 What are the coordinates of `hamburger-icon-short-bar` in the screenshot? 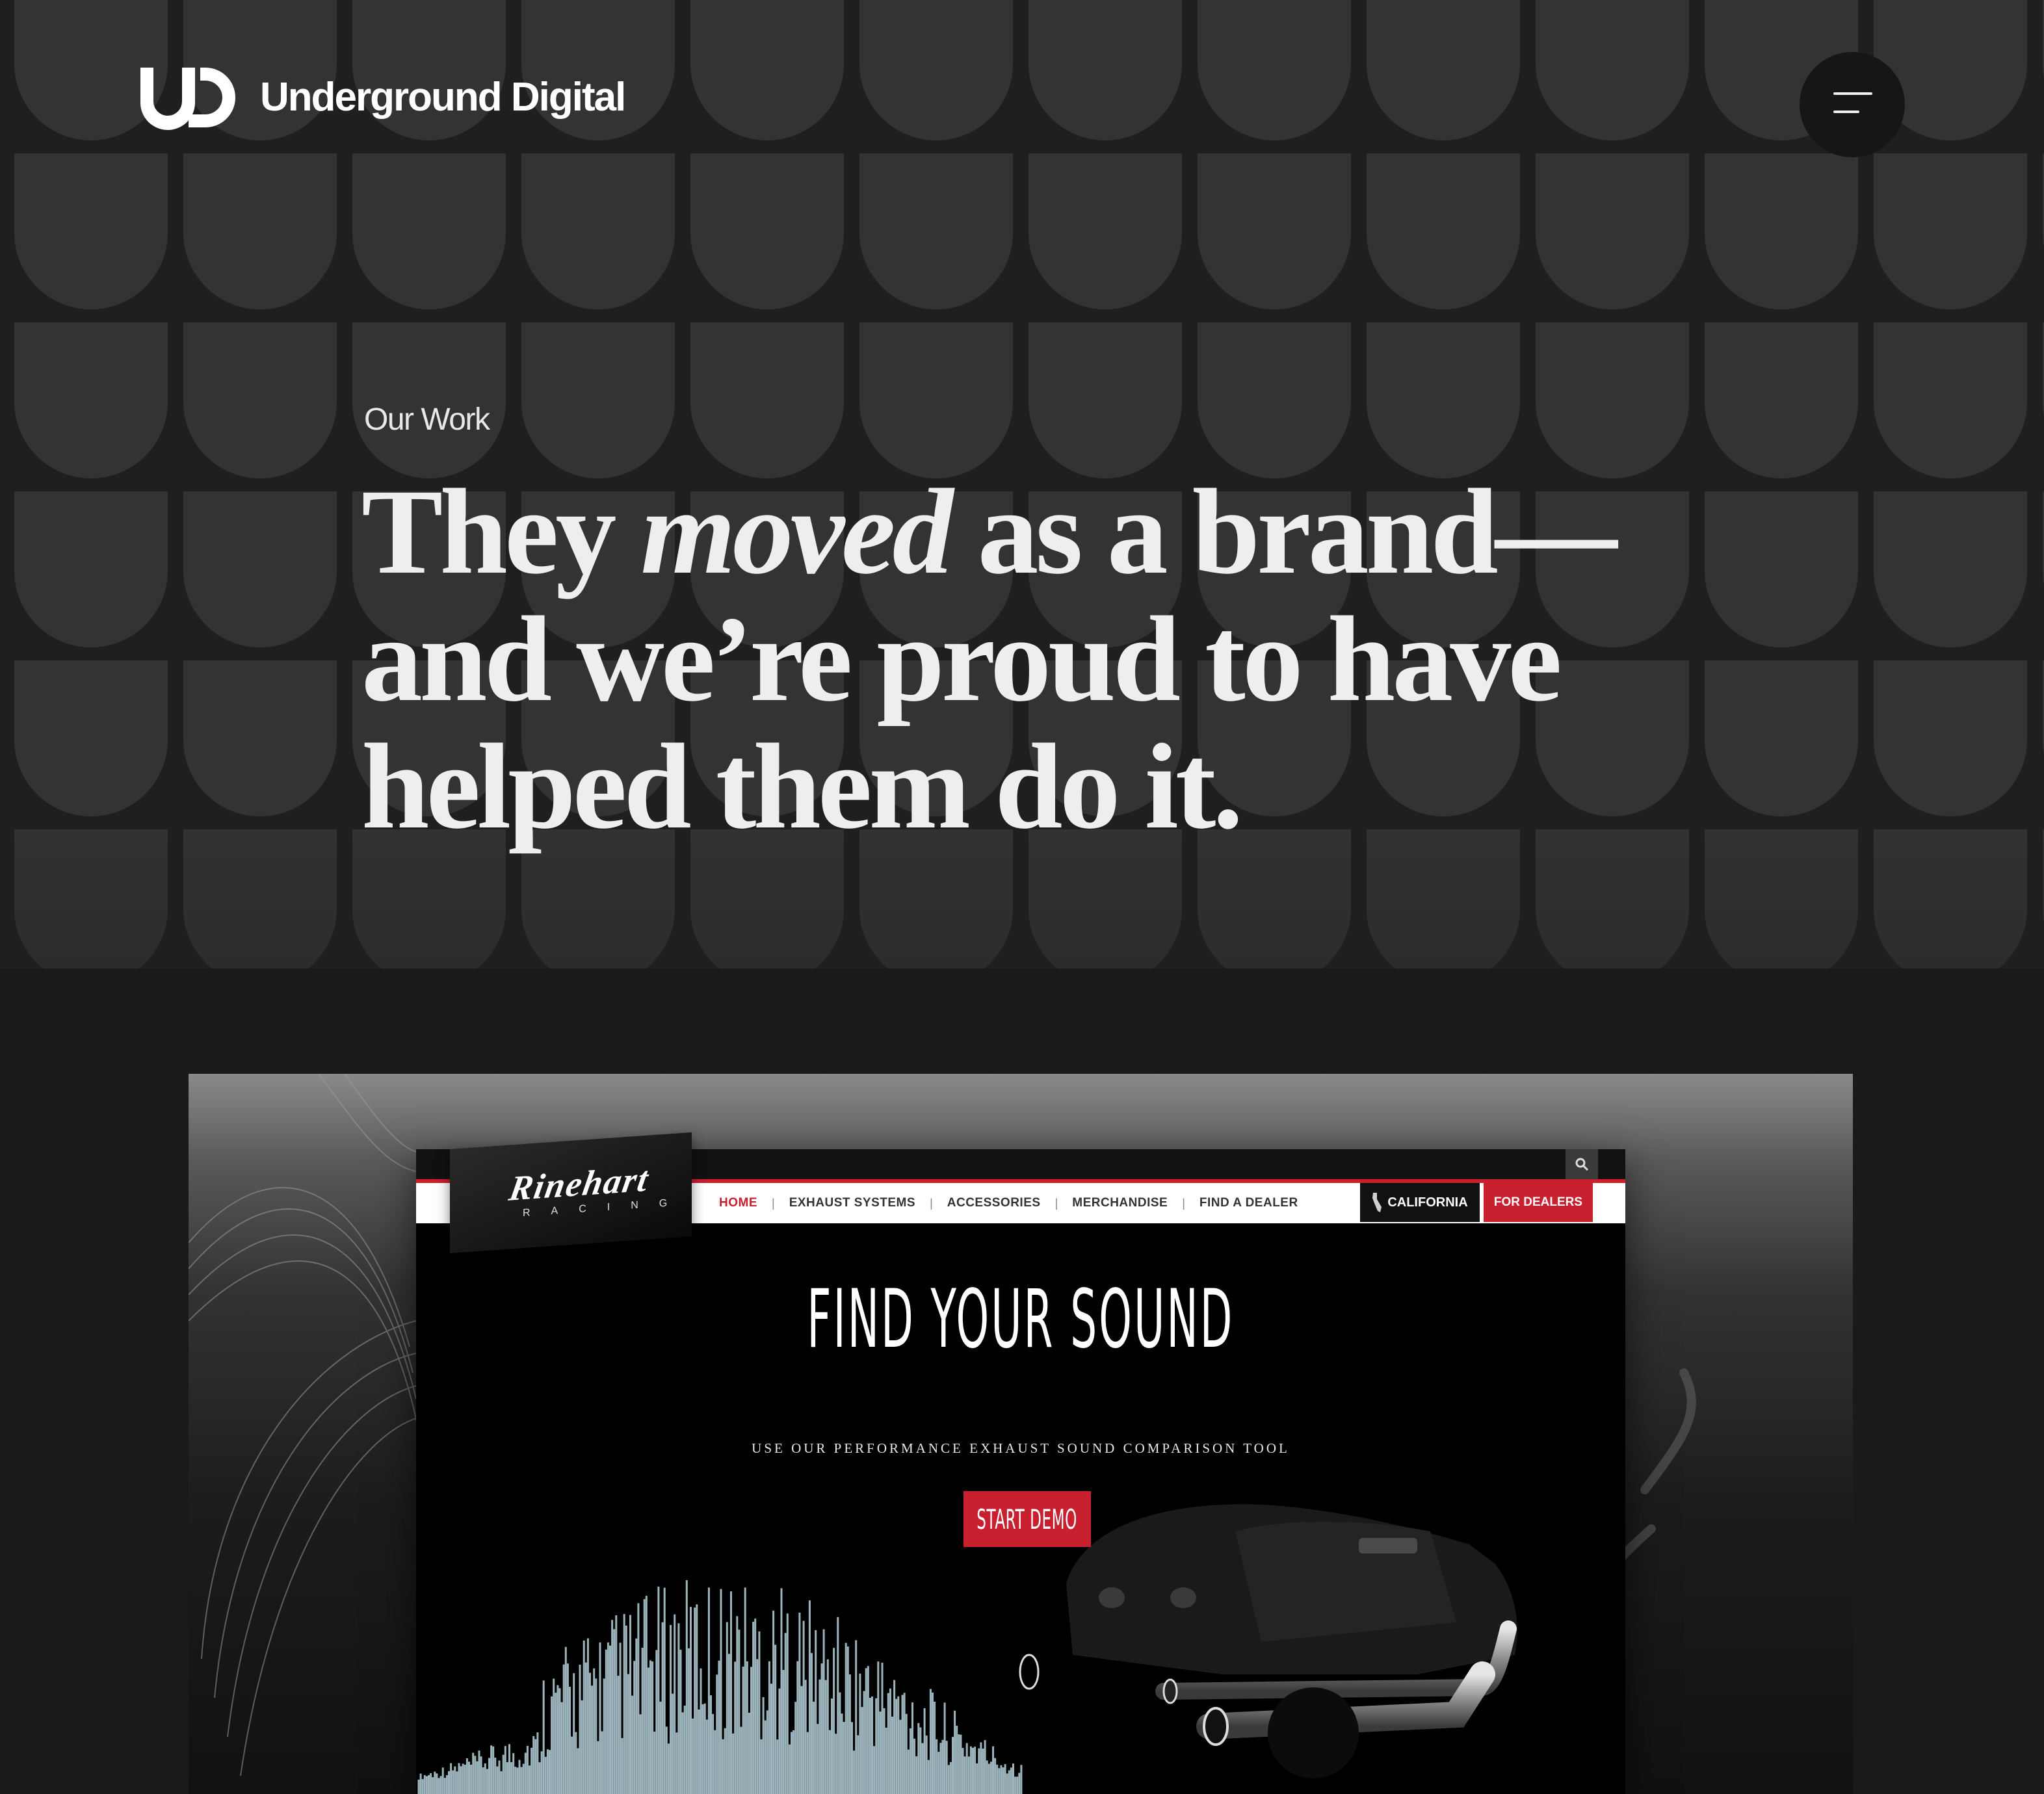 It's located at (1846, 112).